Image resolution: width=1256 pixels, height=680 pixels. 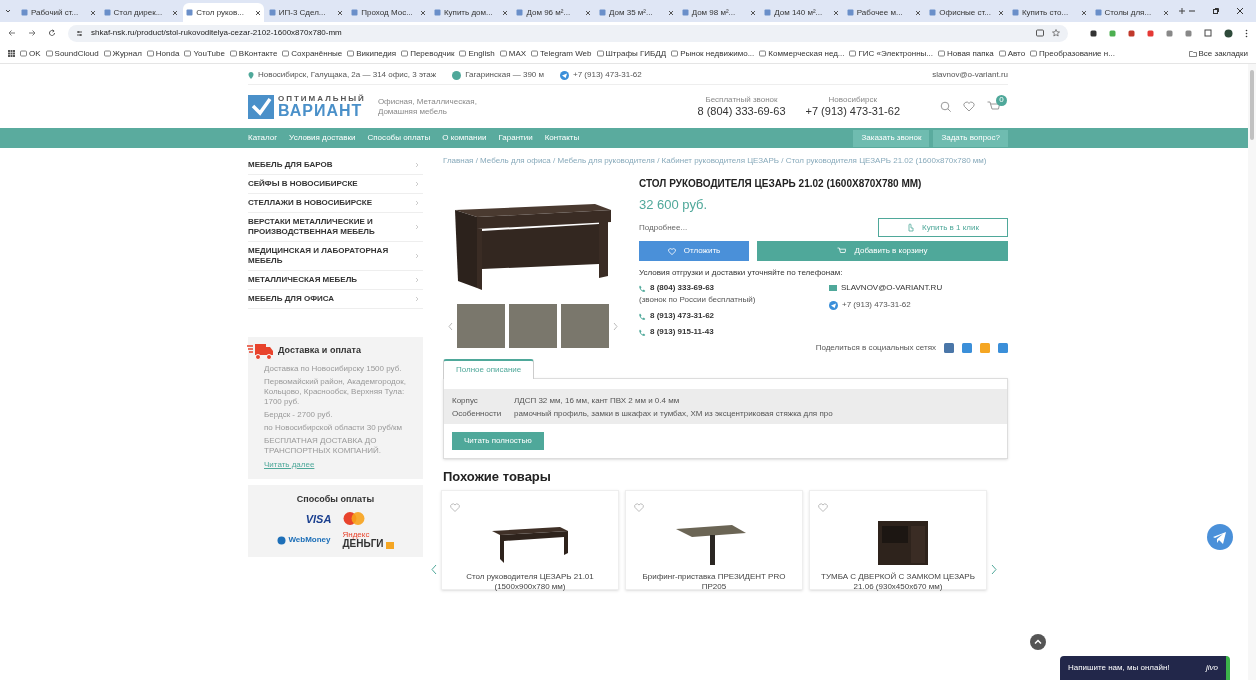 I want to click on bookmark: YouTube, so click(x=204, y=53).